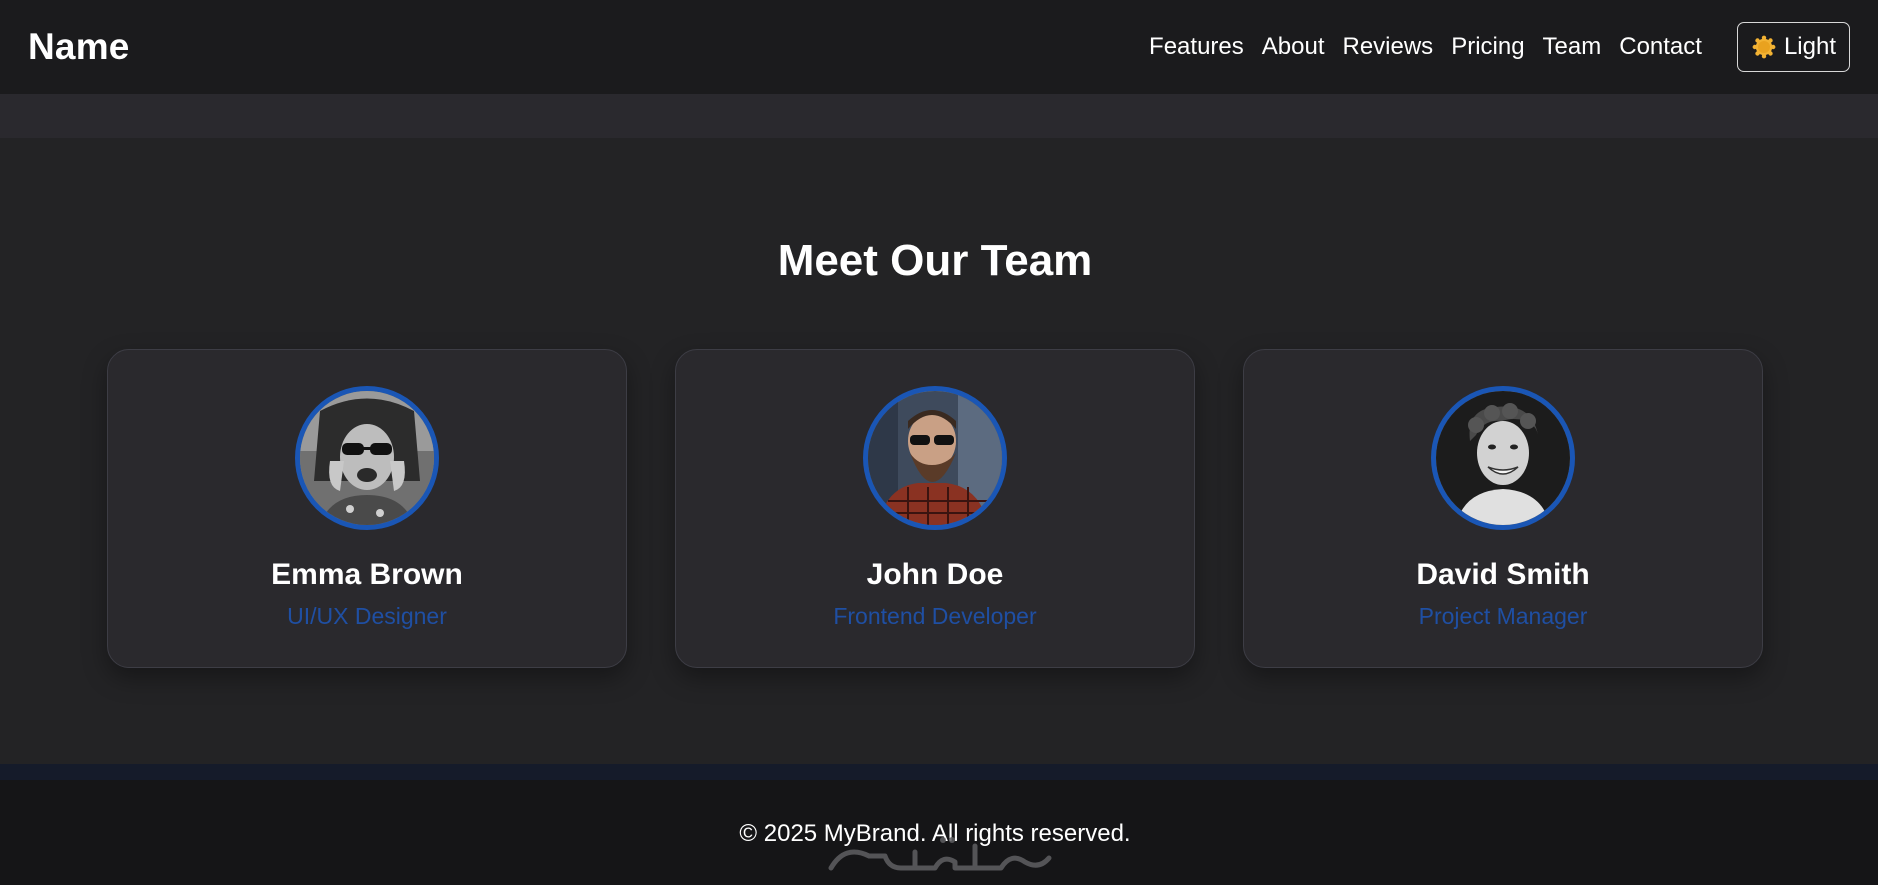  Describe the element at coordinates (1293, 47) in the screenshot. I see `nav-link-about: About` at that location.